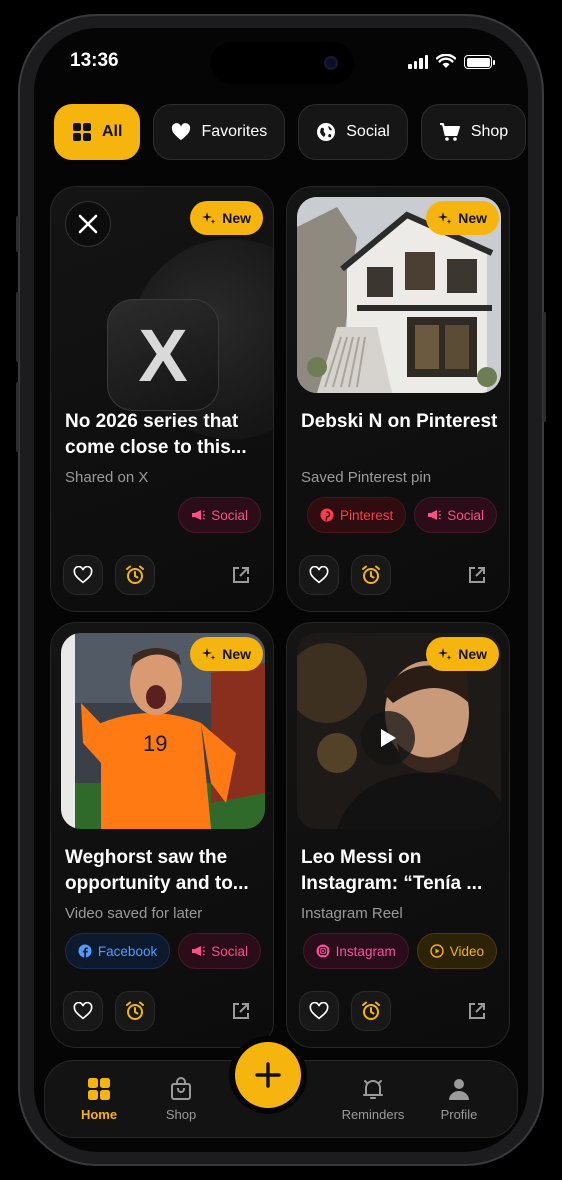 The width and height of the screenshot is (562, 1180). Describe the element at coordinates (366, 477) in the screenshot. I see `card-subtitle: Saved Pinterest pin` at that location.